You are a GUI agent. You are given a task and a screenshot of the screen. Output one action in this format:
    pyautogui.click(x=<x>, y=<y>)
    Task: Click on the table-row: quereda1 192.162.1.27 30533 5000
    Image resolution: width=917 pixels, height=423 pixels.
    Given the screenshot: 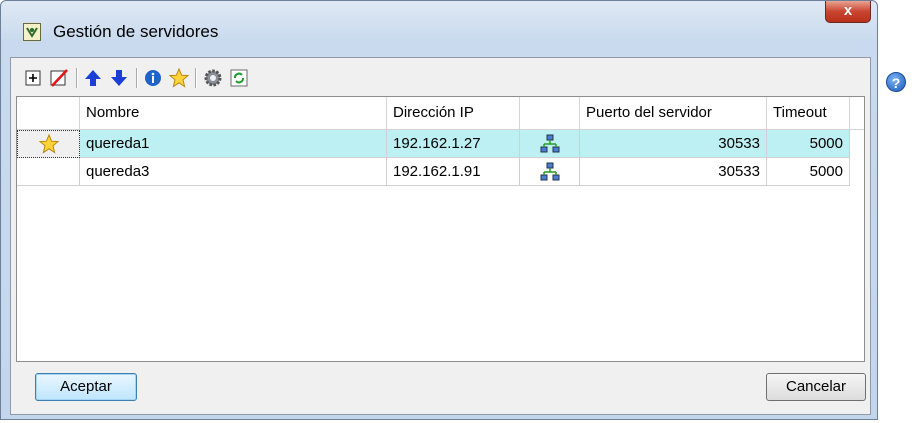 What is the action you would take?
    pyautogui.click(x=440, y=144)
    